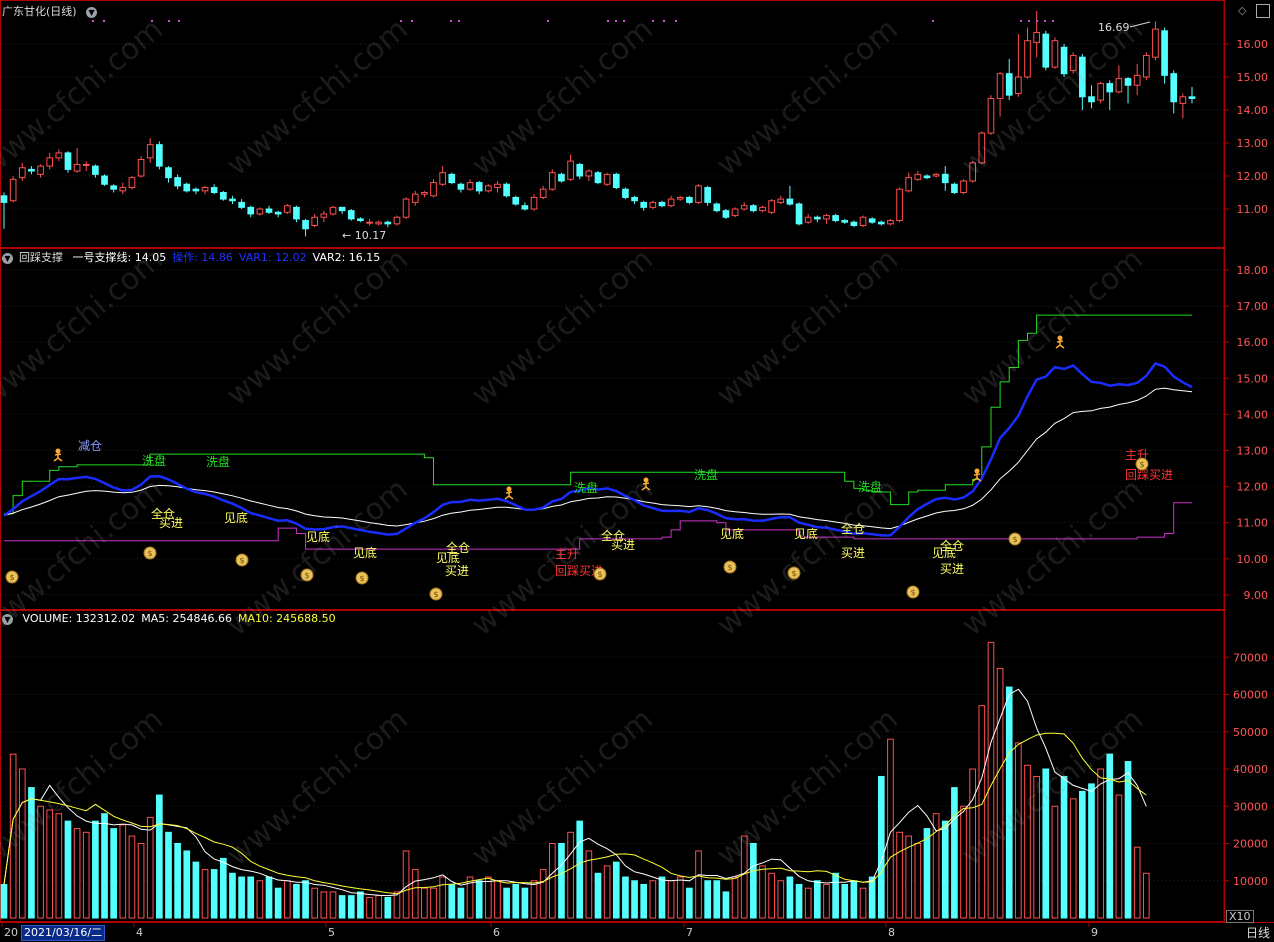 This screenshot has width=1274, height=942. Describe the element at coordinates (1258, 932) in the screenshot. I see `period-tab: 日线` at that location.